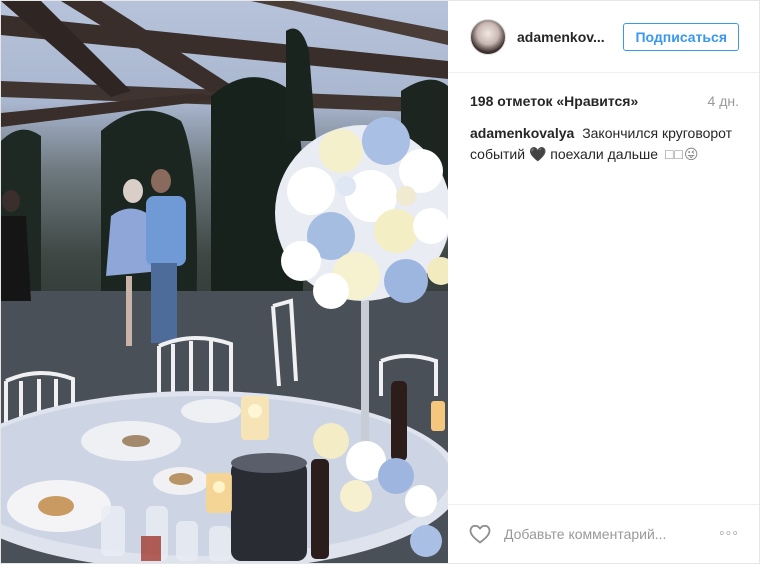 The height and width of the screenshot is (564, 760). I want to click on comment-bar: ◦◦◦, so click(603, 533).